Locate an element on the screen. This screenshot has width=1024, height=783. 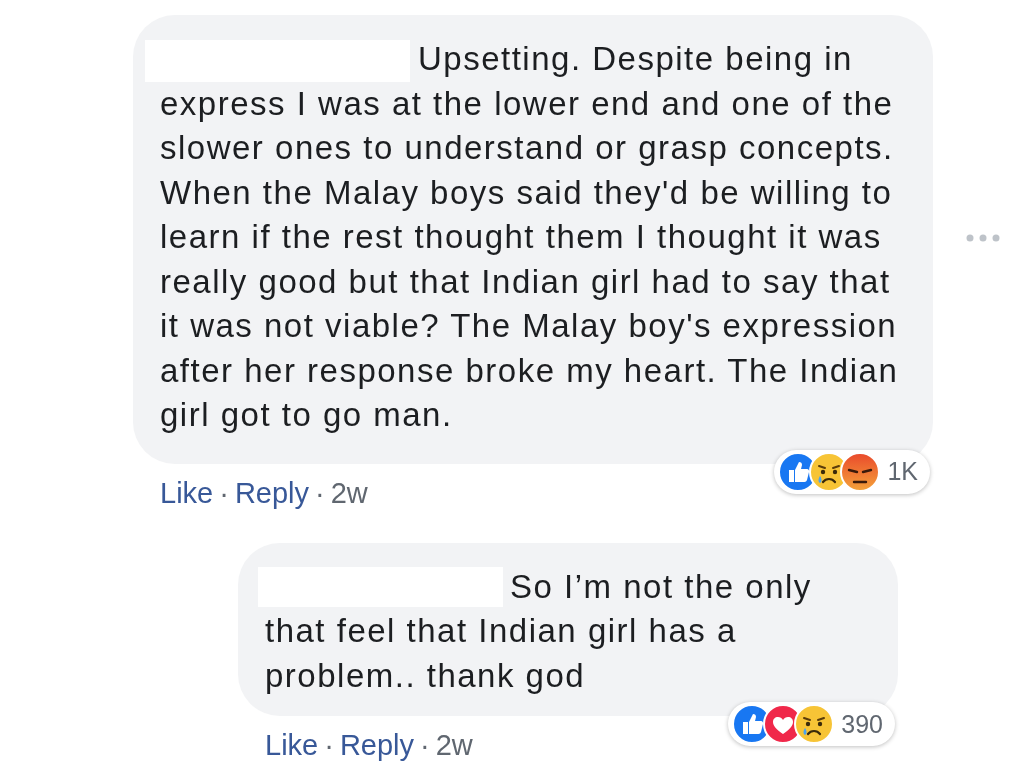
sad-face-icon is located at coordinates (814, 724).